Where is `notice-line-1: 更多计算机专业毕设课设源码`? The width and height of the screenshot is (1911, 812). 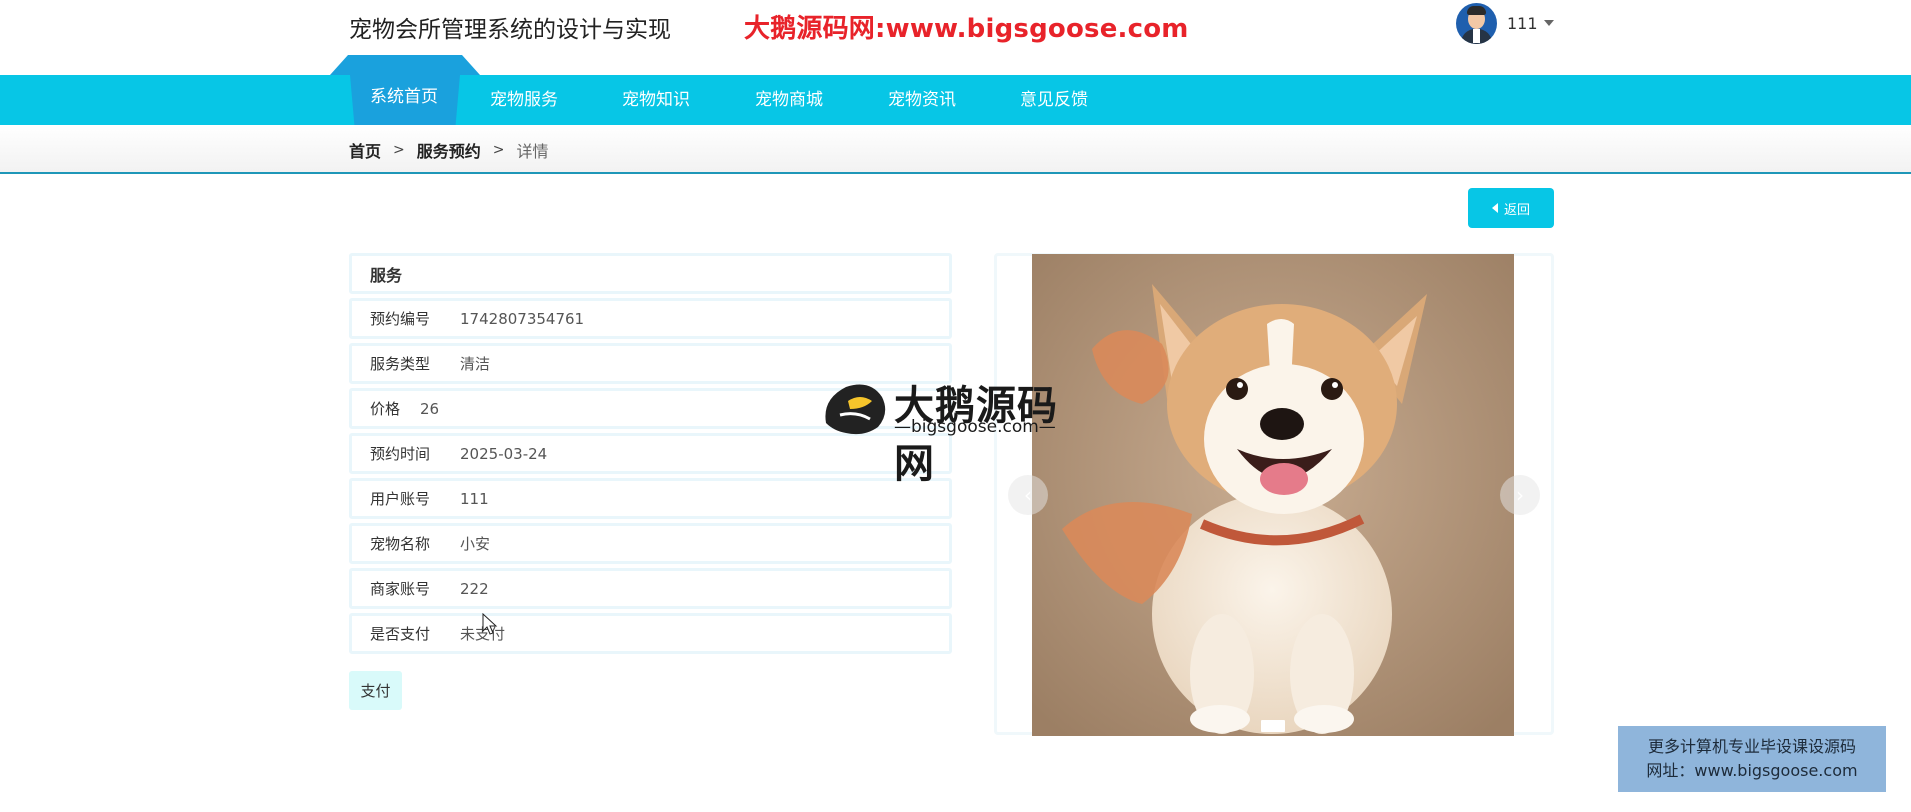
notice-line-1: 更多计算机专业毕设课设源码 is located at coordinates (1751, 746).